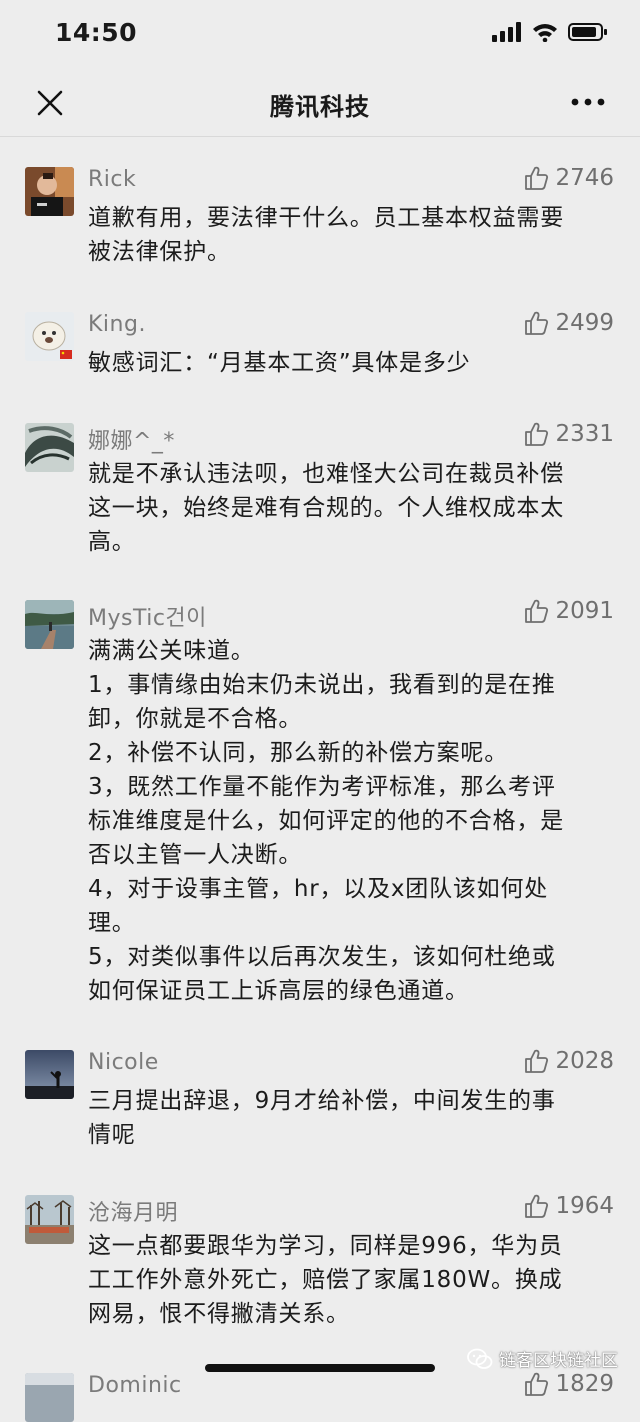  Describe the element at coordinates (588, 102) in the screenshot. I see `more-options-icon` at that location.